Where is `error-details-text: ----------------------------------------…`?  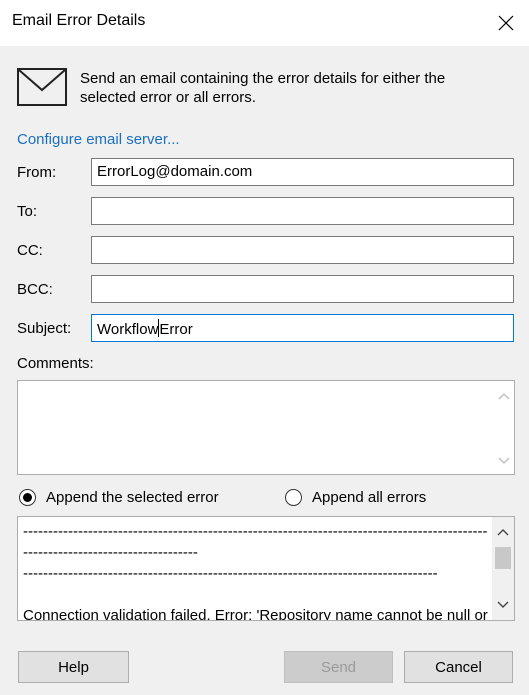
error-details-text: ----------------------------------------… is located at coordinates (255, 572).